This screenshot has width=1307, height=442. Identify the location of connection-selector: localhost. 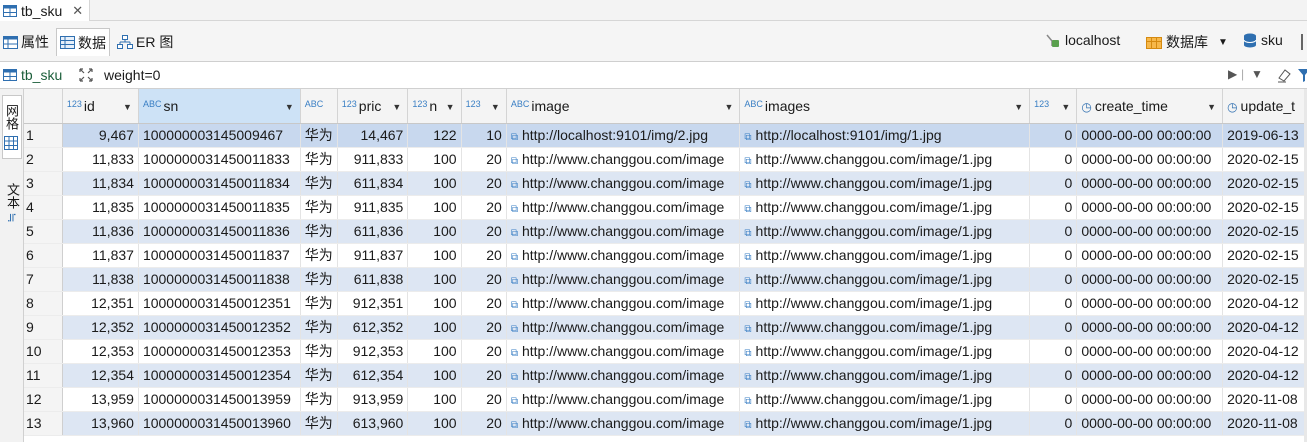
(1082, 40).